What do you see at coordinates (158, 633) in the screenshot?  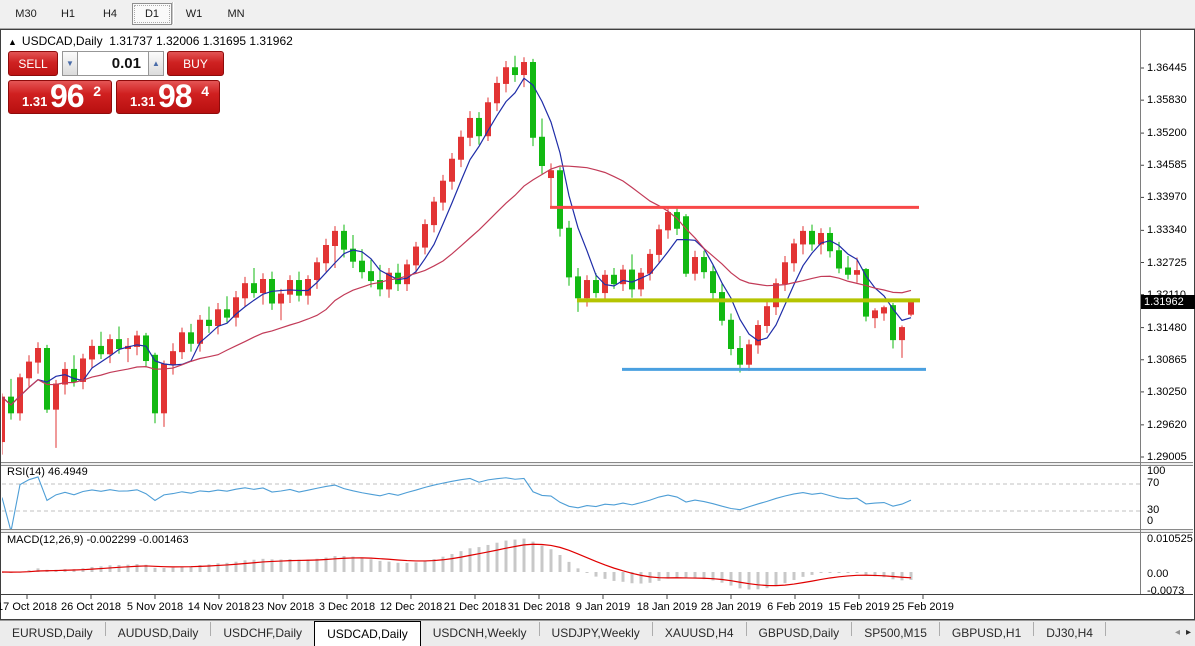 I see `chart-tab-audusd: AUDUSD,Daily` at bounding box center [158, 633].